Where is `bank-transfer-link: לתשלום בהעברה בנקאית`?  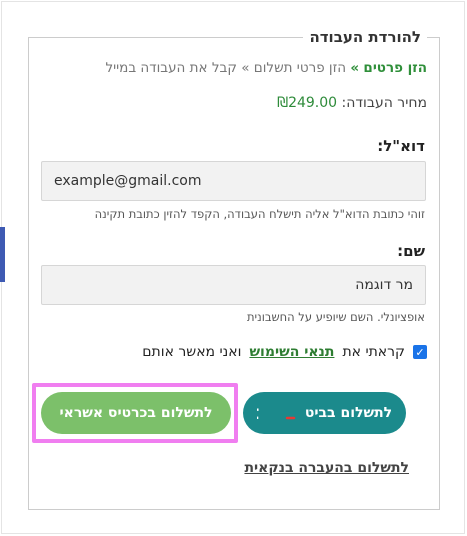
bank-transfer-link: לתשלום בהעברה בנקאית is located at coordinates (326, 468).